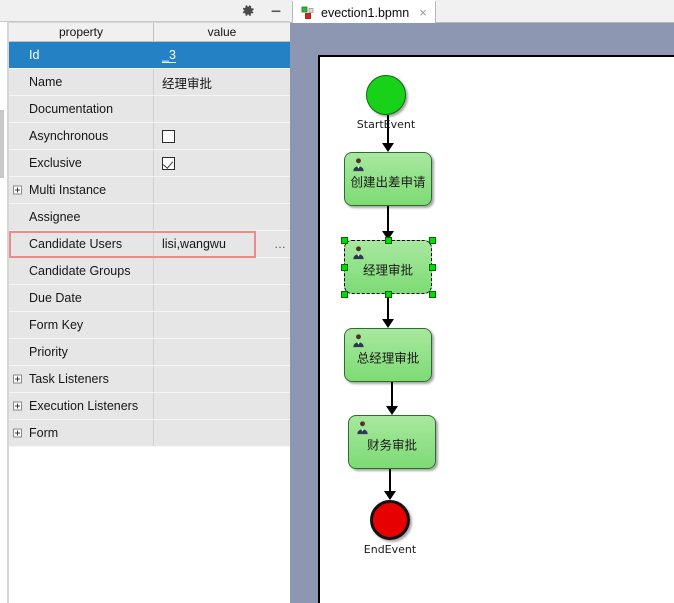 Image resolution: width=674 pixels, height=603 pixels. I want to click on property-row: Form, so click(149, 433).